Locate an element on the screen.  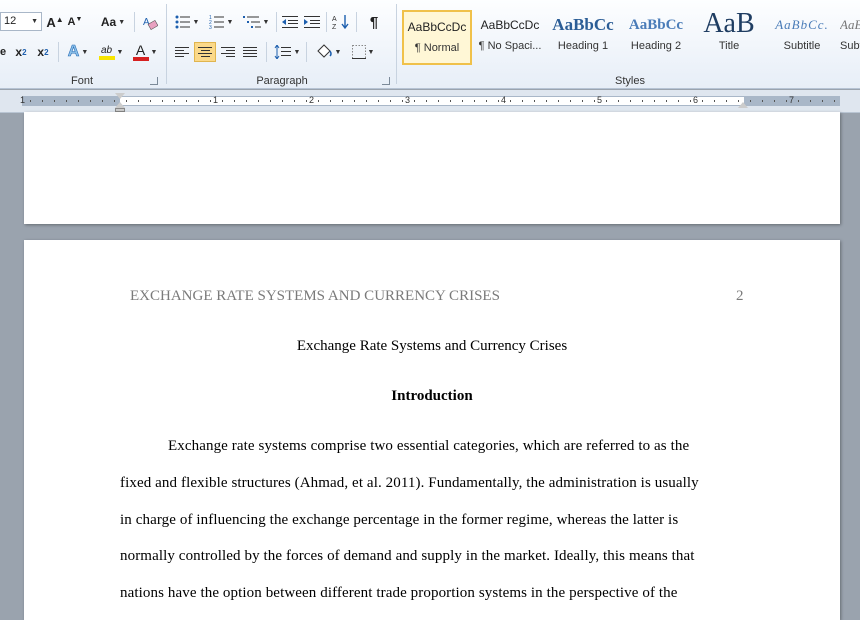
style-heading-1: AaBbCc Heading 1 is located at coordinates (583, 37).